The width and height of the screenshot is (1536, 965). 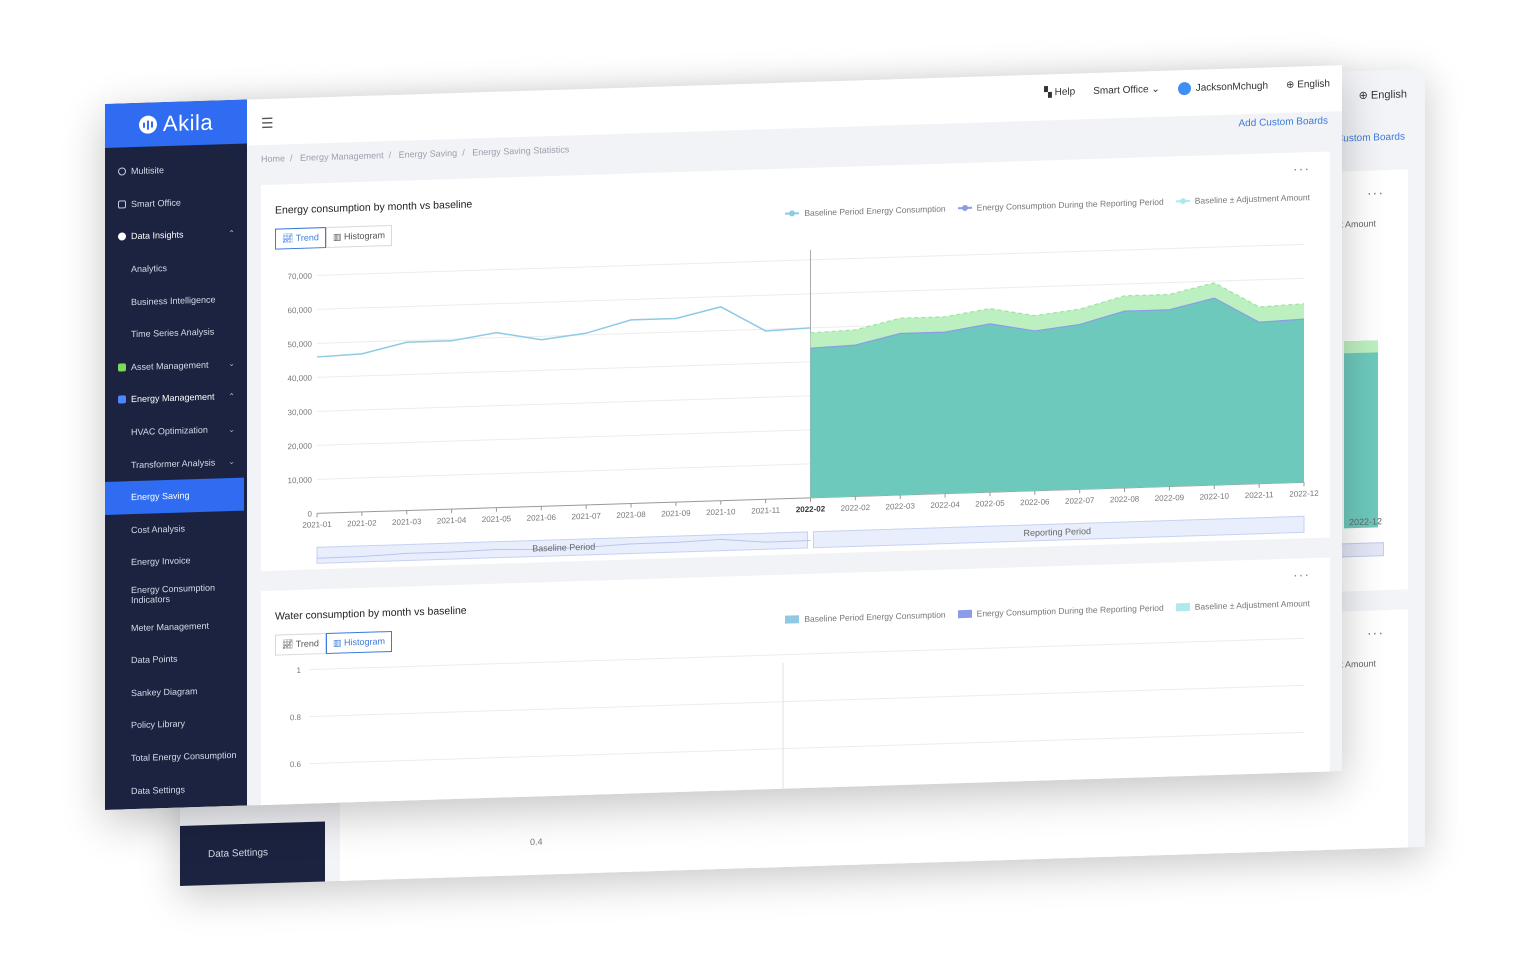 I want to click on back-add-boards-link: Custom Boards, so click(x=1370, y=138).